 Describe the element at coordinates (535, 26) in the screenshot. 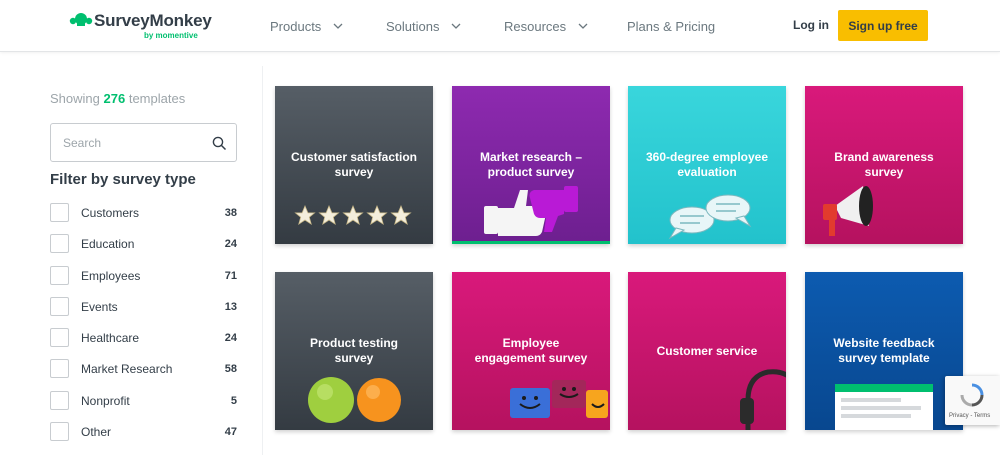

I see `nav-resources-label: Resources` at that location.